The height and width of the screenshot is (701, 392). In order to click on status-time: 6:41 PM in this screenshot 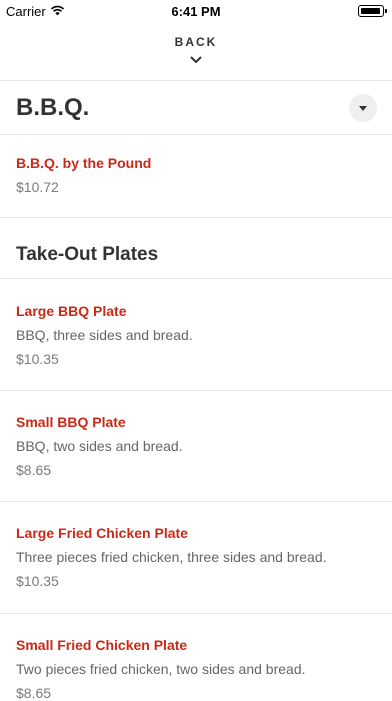, I will do `click(196, 11)`.